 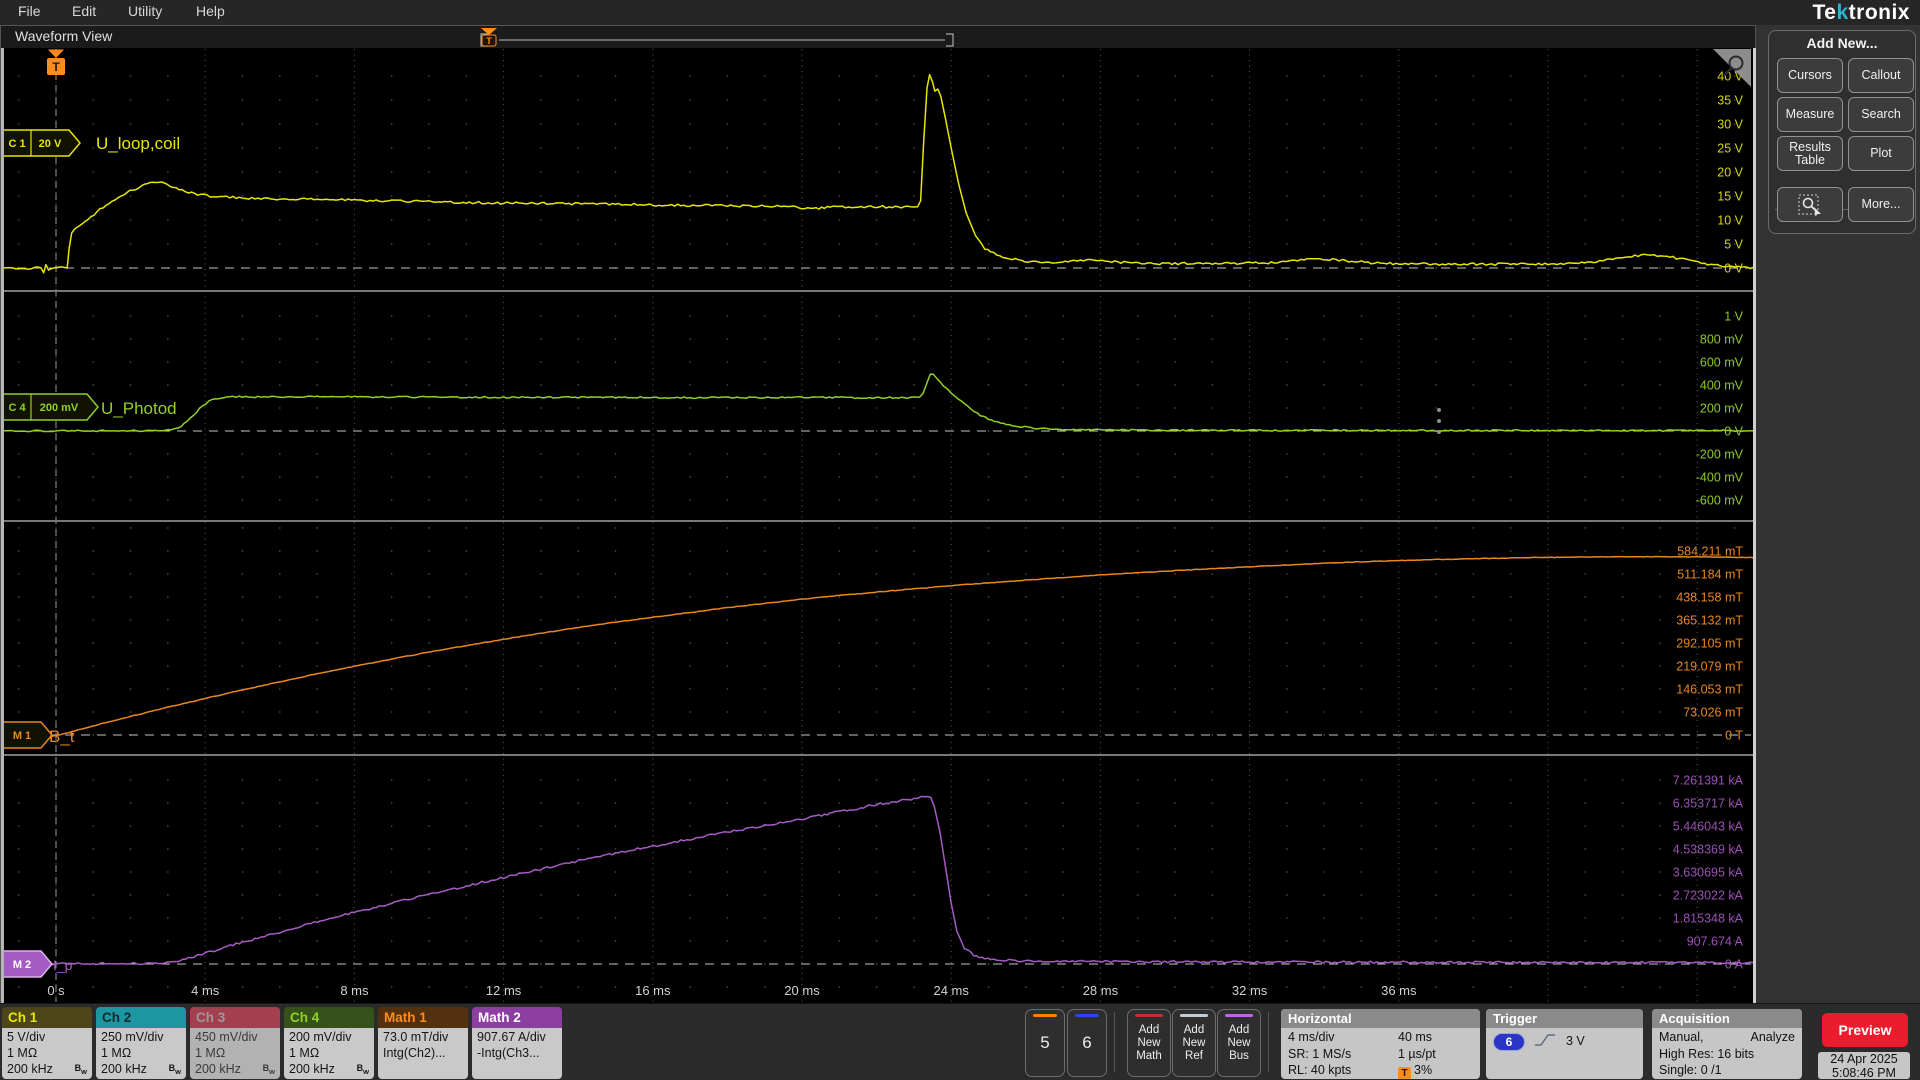 I want to click on channel-5-color-stripe, so click(x=1045, y=1015).